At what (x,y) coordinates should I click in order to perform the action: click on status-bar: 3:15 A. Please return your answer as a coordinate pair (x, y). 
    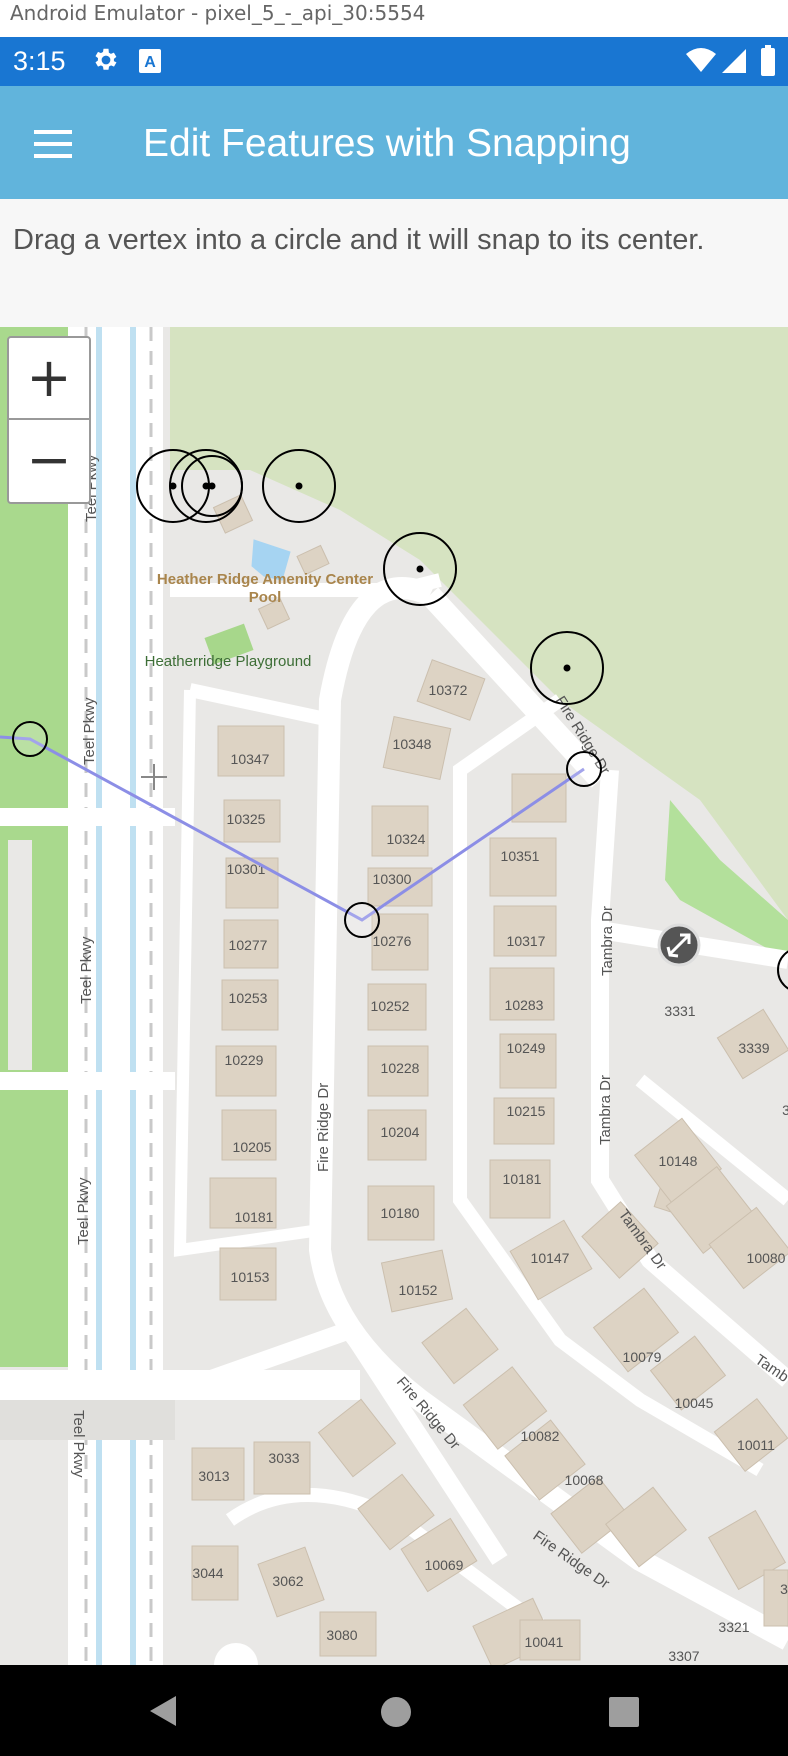
    Looking at the image, I should click on (394, 61).